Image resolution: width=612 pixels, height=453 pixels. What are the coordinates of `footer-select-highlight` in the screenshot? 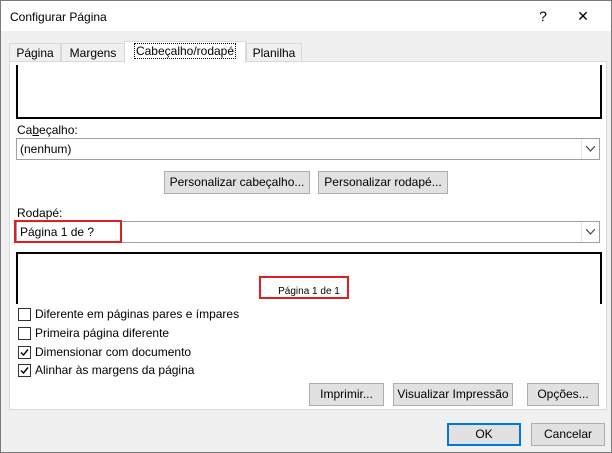 It's located at (68, 231).